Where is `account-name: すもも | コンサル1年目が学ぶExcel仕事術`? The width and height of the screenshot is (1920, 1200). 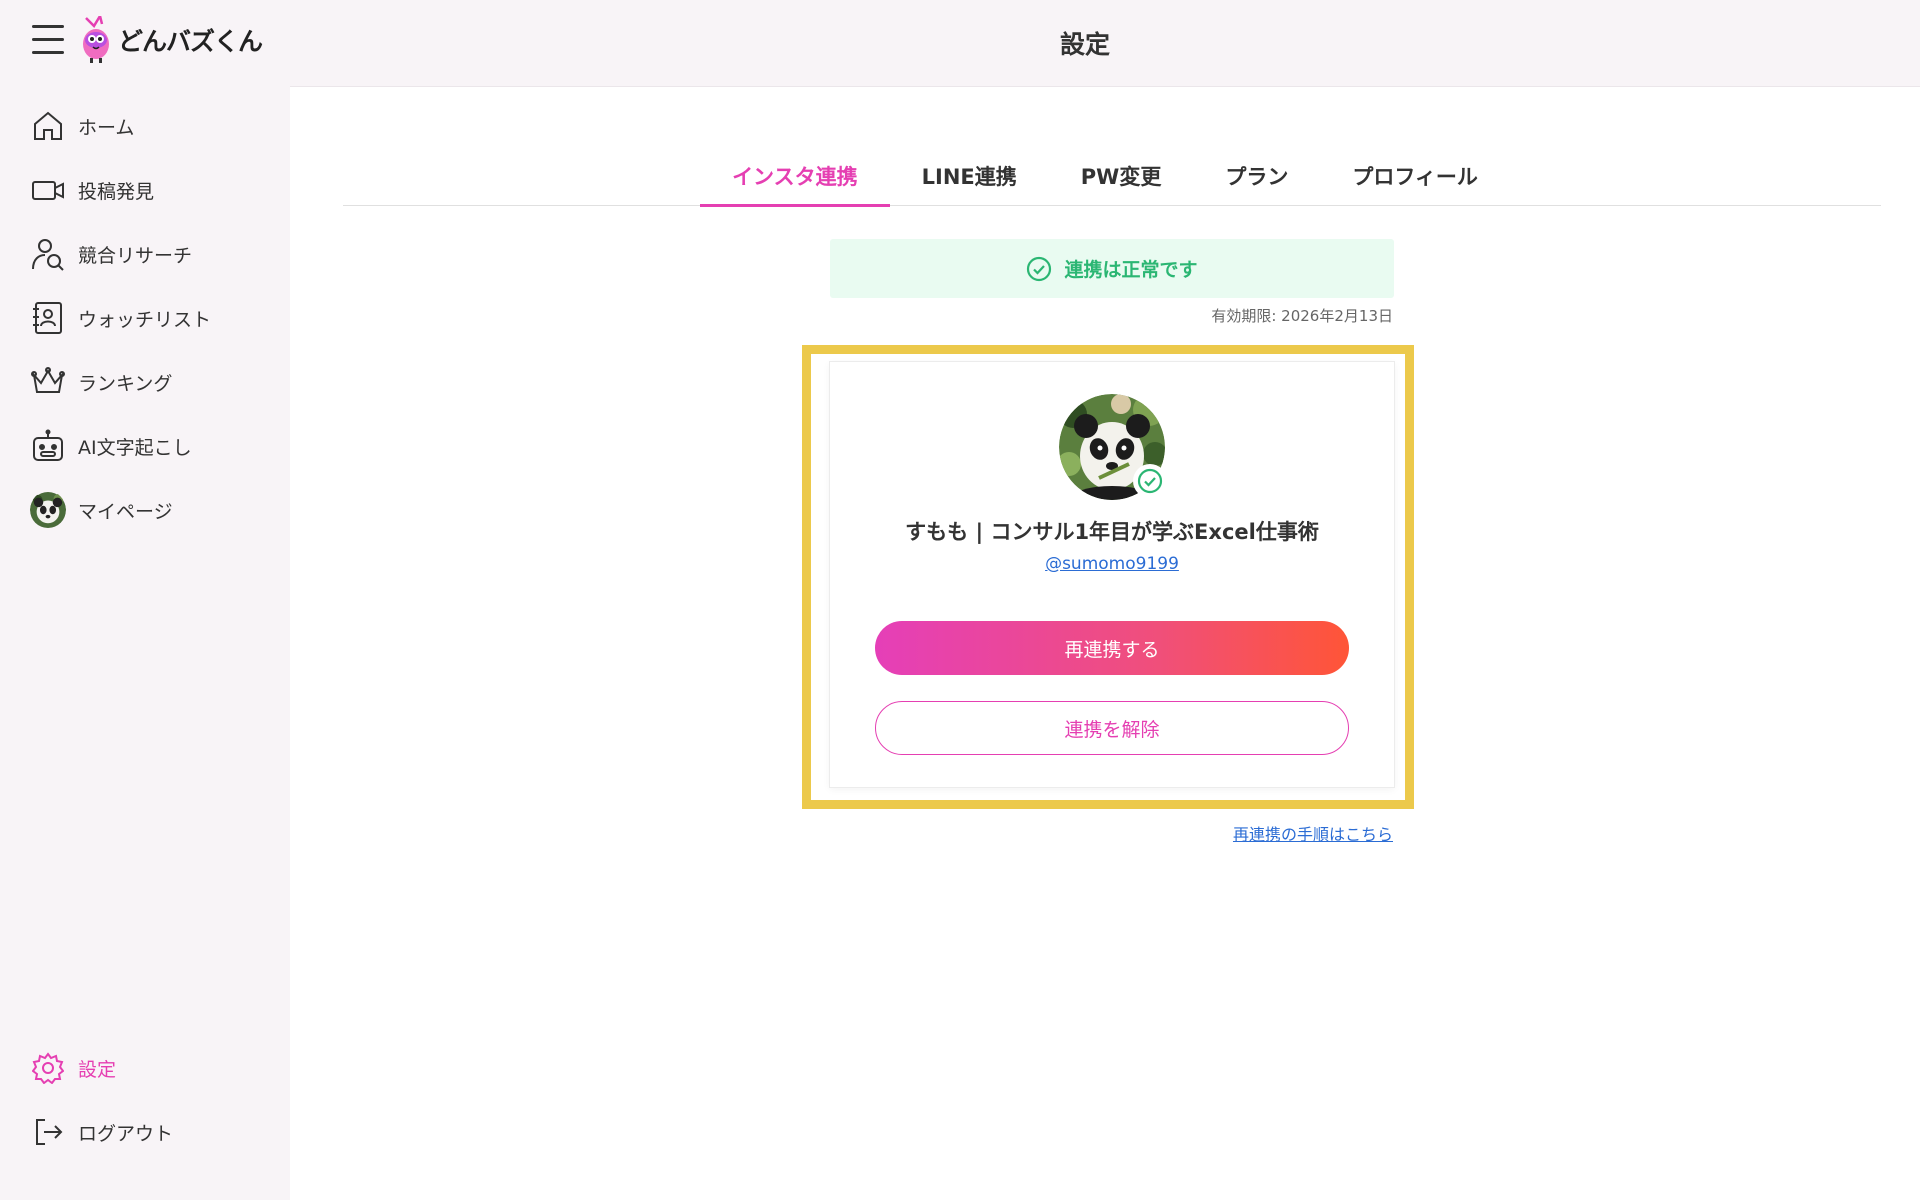
account-name: すもも | コンサル1年目が学ぶExcel仕事術 is located at coordinates (1112, 532).